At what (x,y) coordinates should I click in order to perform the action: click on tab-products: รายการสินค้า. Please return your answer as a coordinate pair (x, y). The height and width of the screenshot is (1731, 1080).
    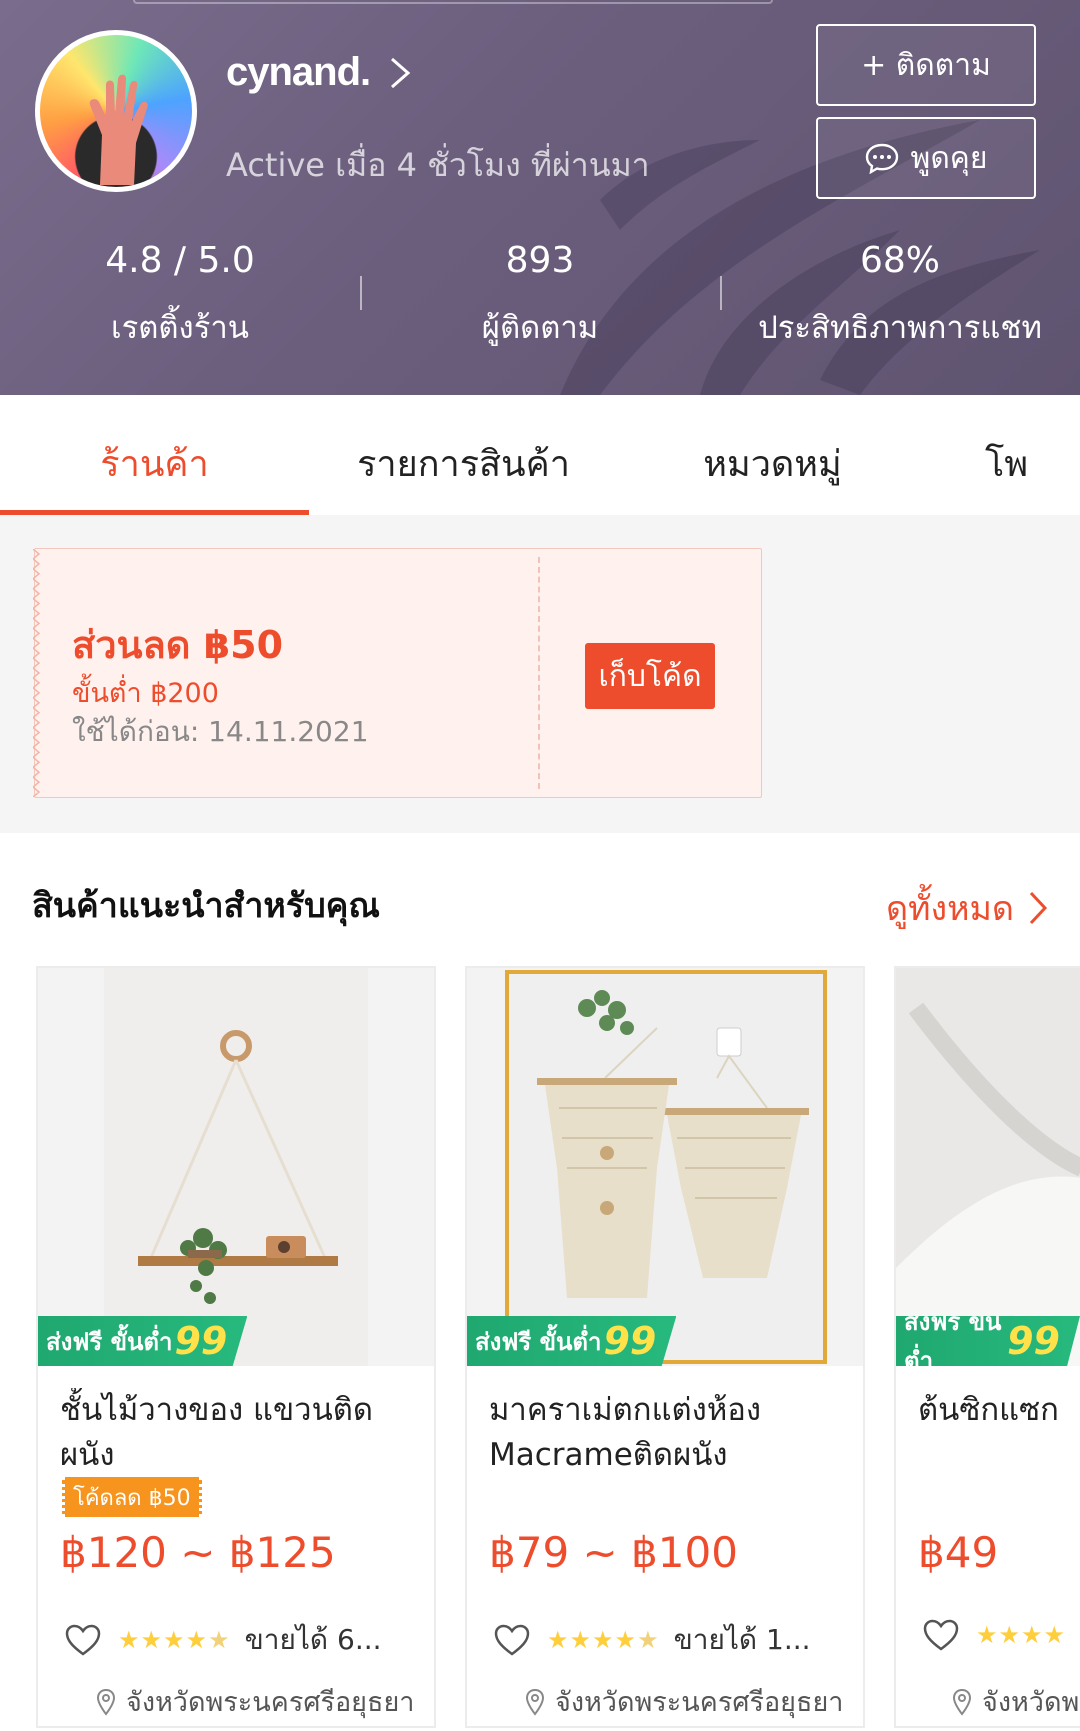
    Looking at the image, I should click on (463, 455).